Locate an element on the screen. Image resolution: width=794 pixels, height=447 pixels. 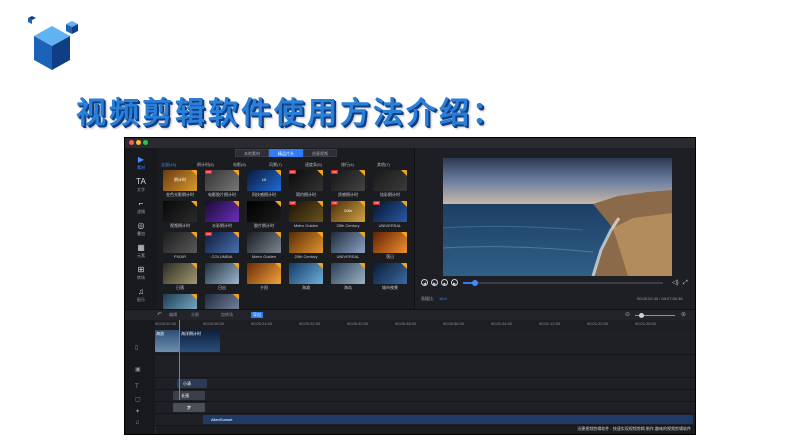
zoom-in-icon: ⊕ is located at coordinates (683, 315).